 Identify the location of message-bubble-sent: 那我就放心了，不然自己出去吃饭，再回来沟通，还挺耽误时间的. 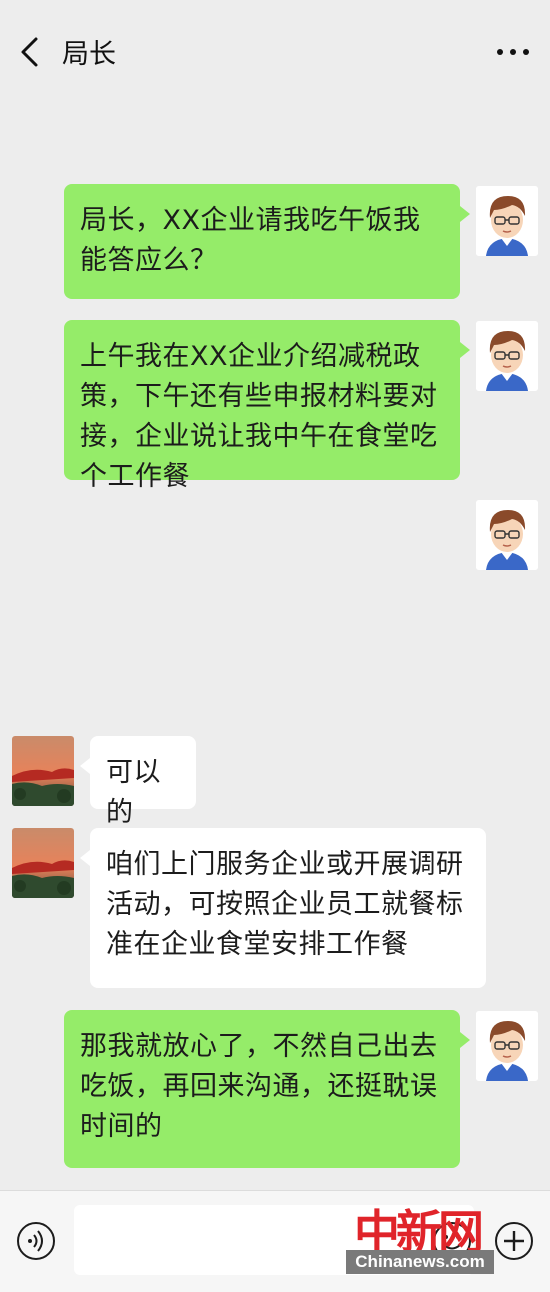
(267, 1089).